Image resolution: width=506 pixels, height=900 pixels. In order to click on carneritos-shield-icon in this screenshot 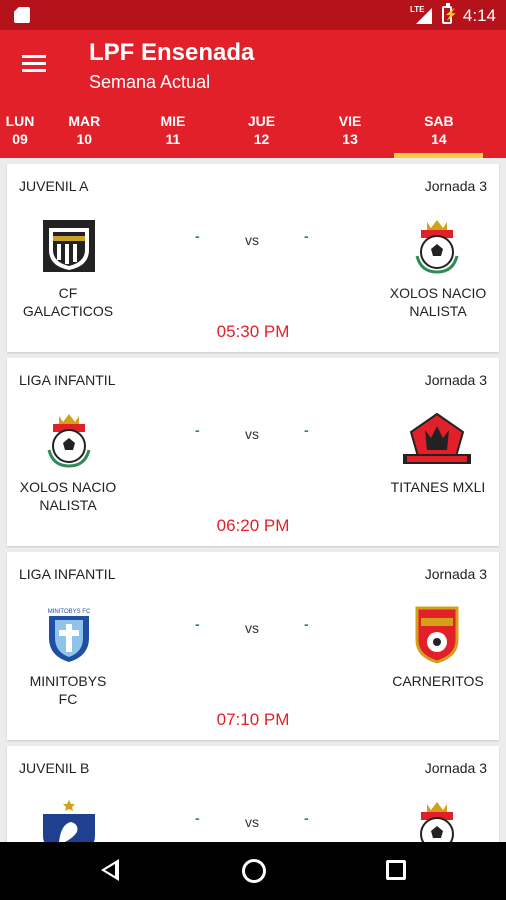, I will do `click(437, 635)`.